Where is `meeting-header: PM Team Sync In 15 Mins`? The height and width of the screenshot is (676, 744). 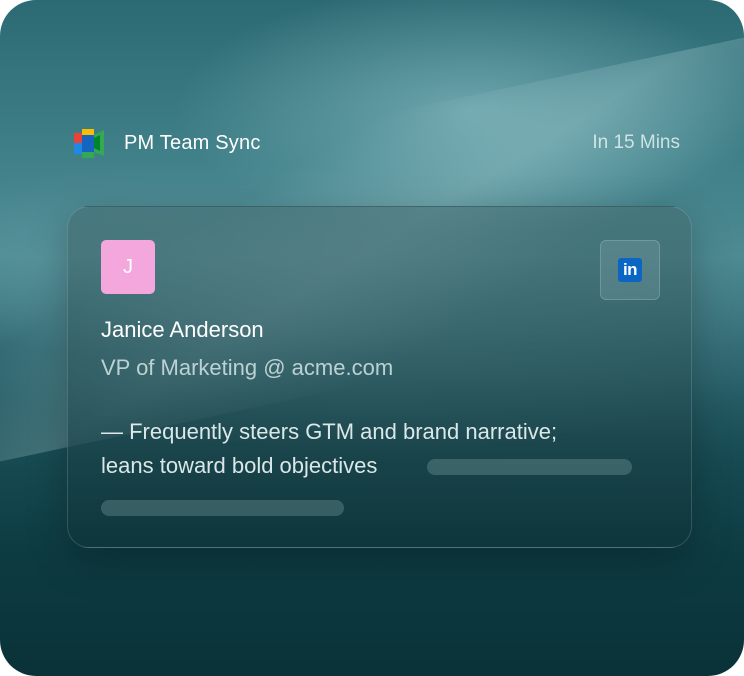 meeting-header: PM Team Sync In 15 Mins is located at coordinates (377, 143).